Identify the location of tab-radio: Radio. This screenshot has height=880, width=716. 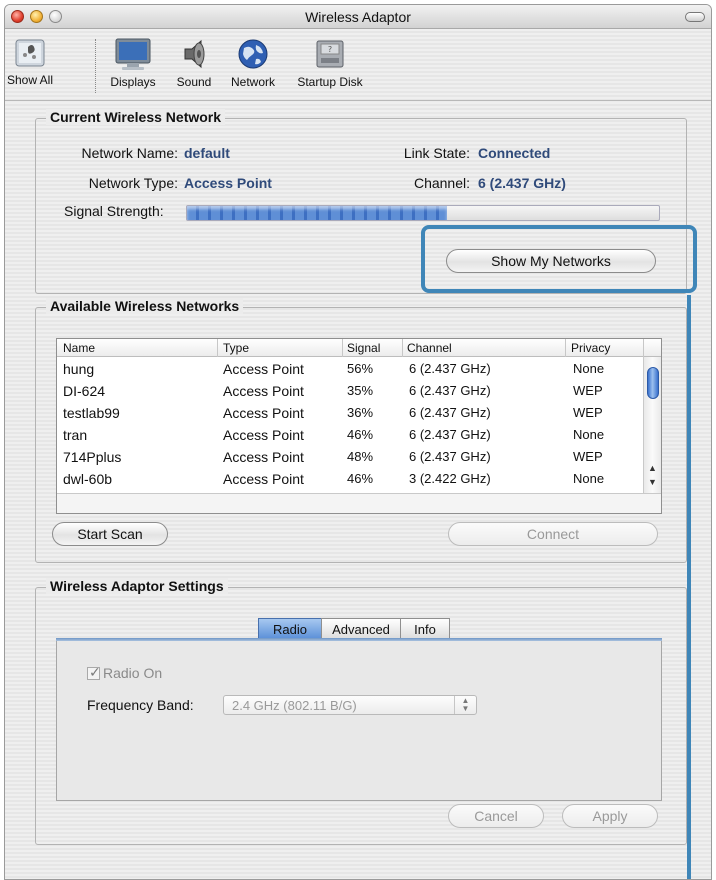
(290, 629).